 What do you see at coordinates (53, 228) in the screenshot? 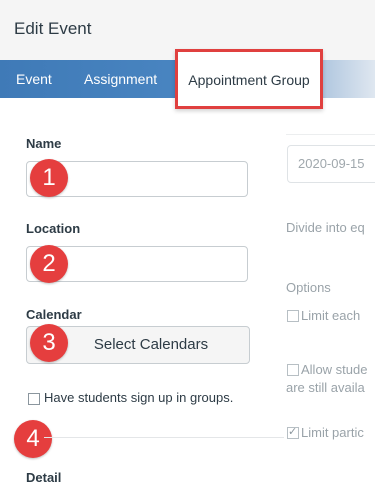
I see `location-label: Location` at bounding box center [53, 228].